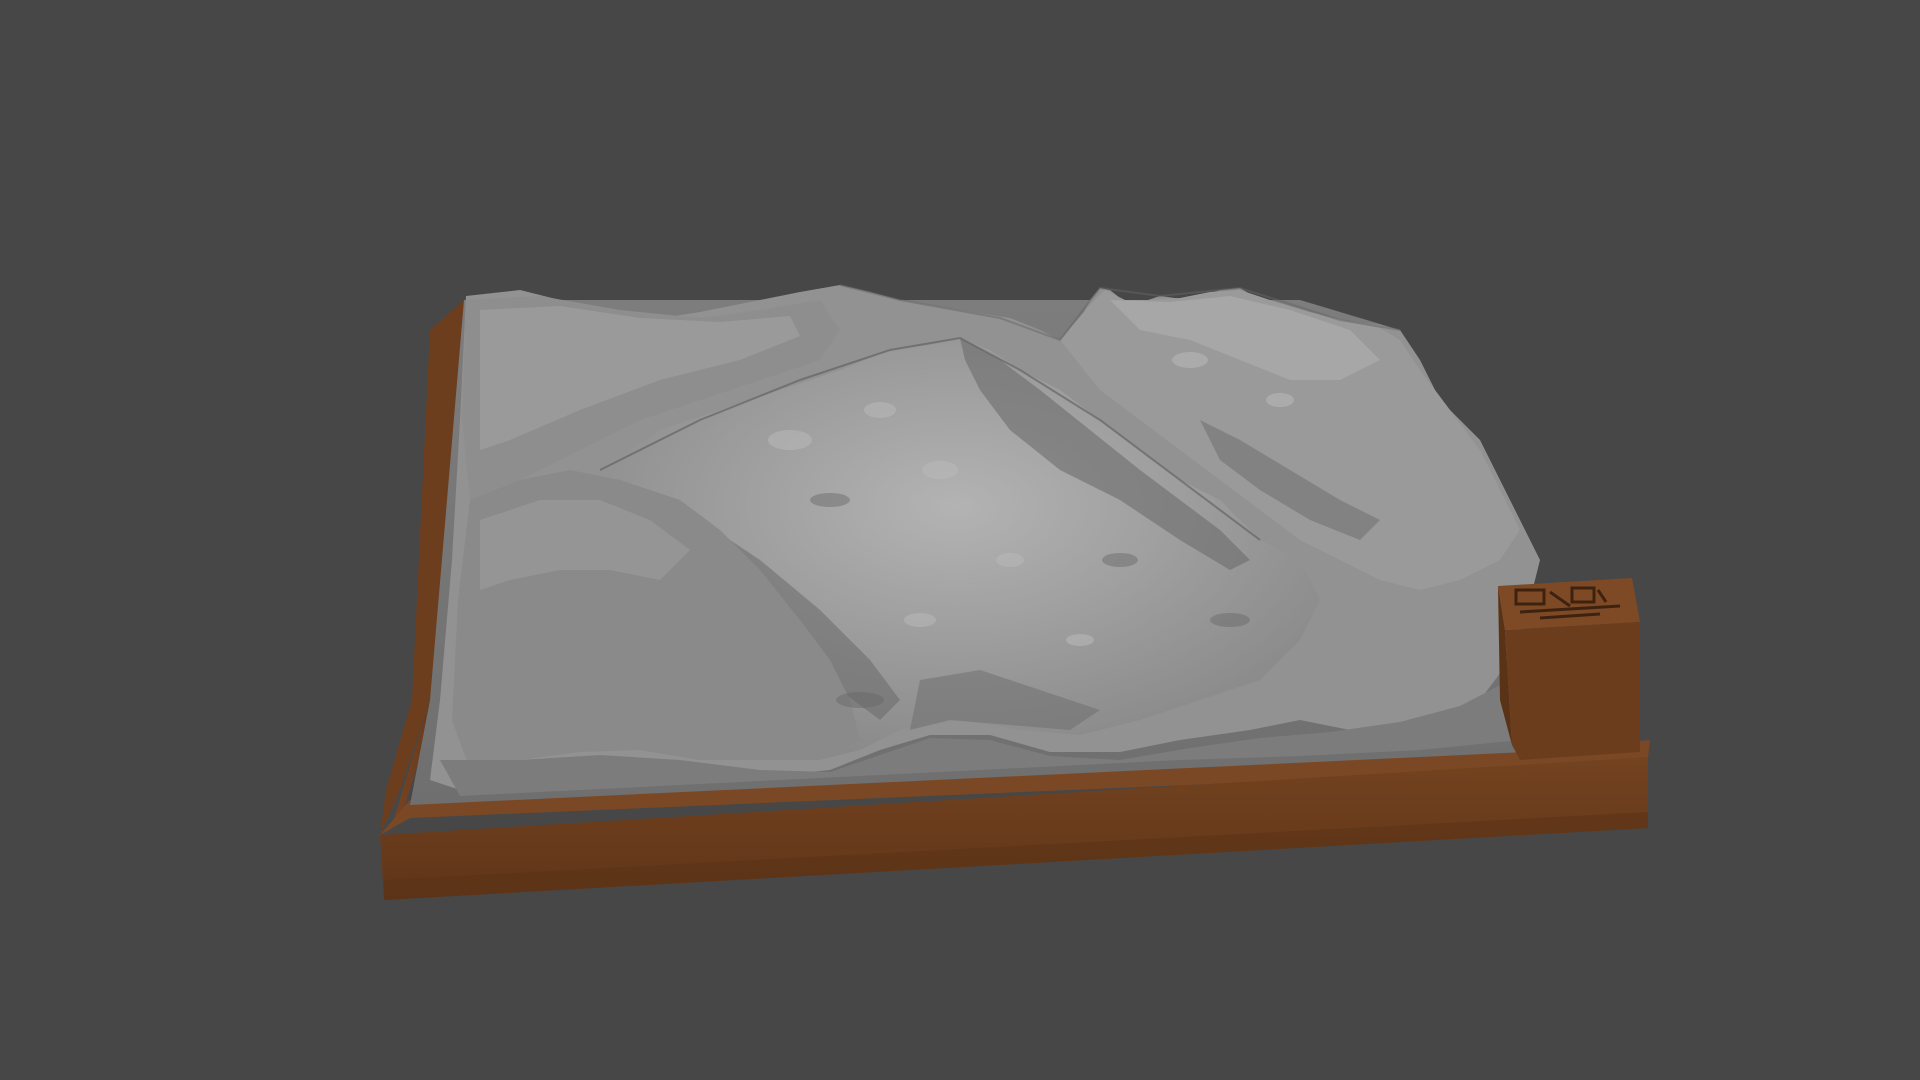 This screenshot has height=1080, width=1920. Describe the element at coordinates (1572, 691) in the screenshot. I see `label-block-front` at that location.